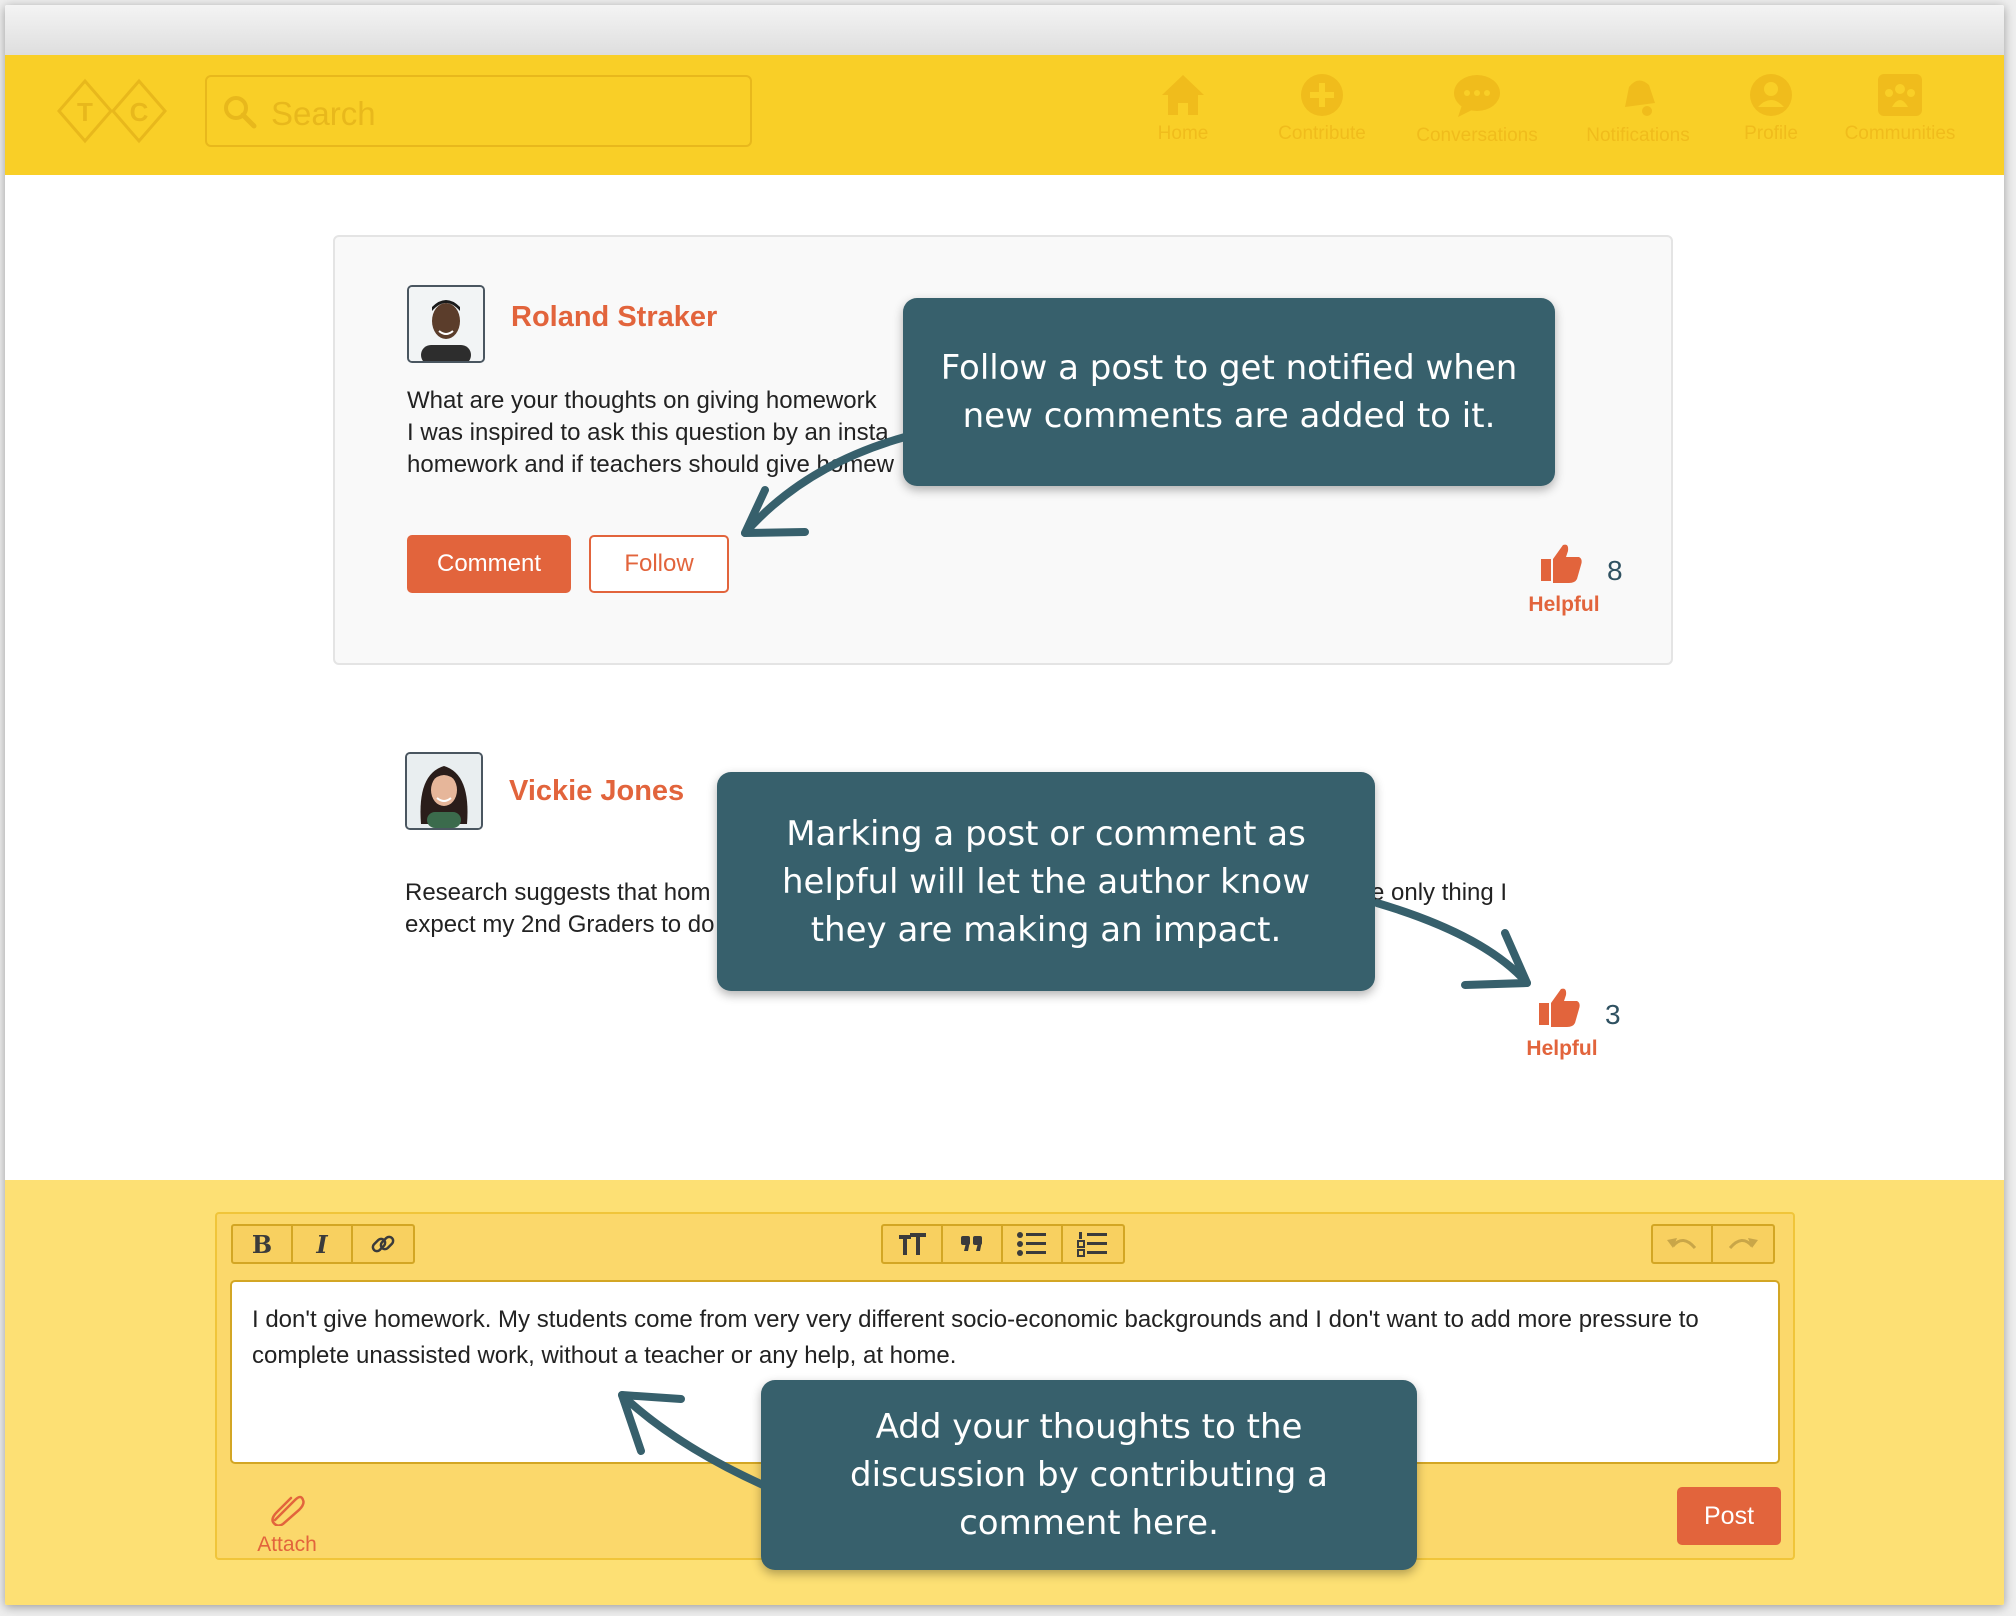 The width and height of the screenshot is (2016, 1616). What do you see at coordinates (692, 1440) in the screenshot?
I see `arrow-to-textarea` at bounding box center [692, 1440].